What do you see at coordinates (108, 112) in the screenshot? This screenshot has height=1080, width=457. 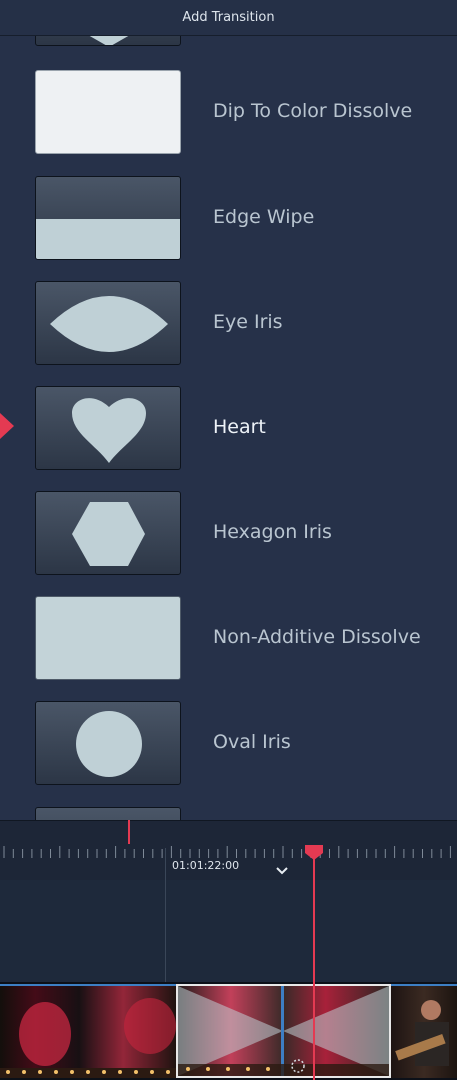 I see `solid-white-thumb` at bounding box center [108, 112].